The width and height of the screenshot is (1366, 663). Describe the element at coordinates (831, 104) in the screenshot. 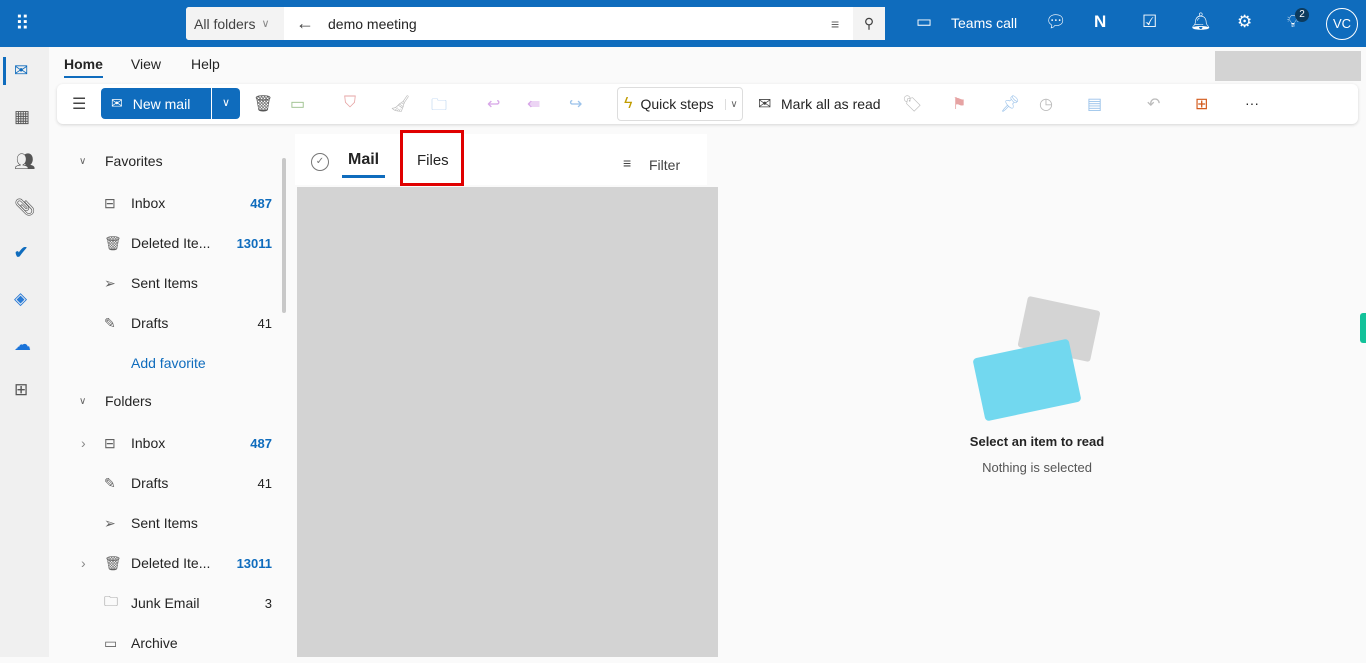

I see `mark-all-read-button: Mark all as read` at that location.